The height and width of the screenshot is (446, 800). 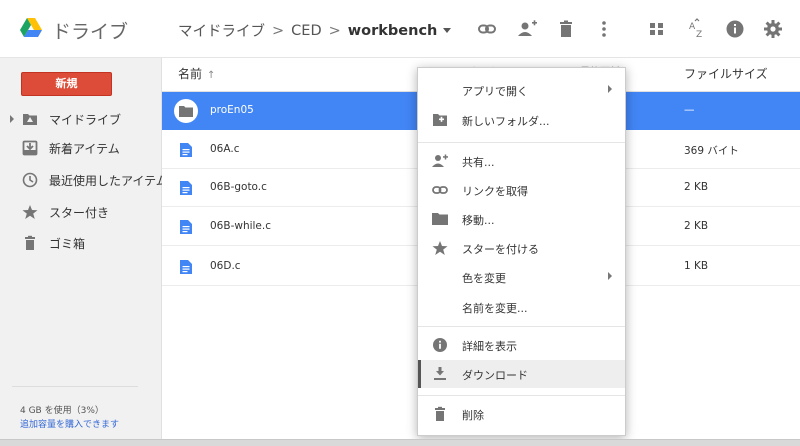 I want to click on menu-item-delete: 削除, so click(x=521, y=414).